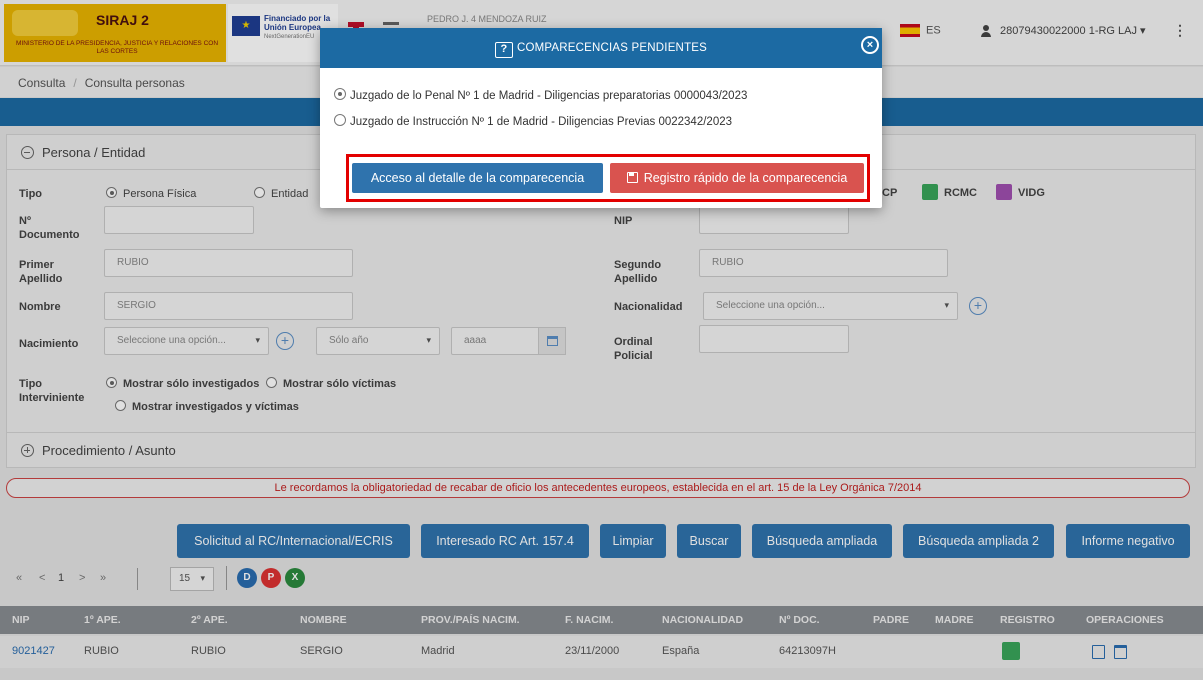 The width and height of the screenshot is (1203, 680). I want to click on breadcrumb-item-consulta: Consulta, so click(41, 83).